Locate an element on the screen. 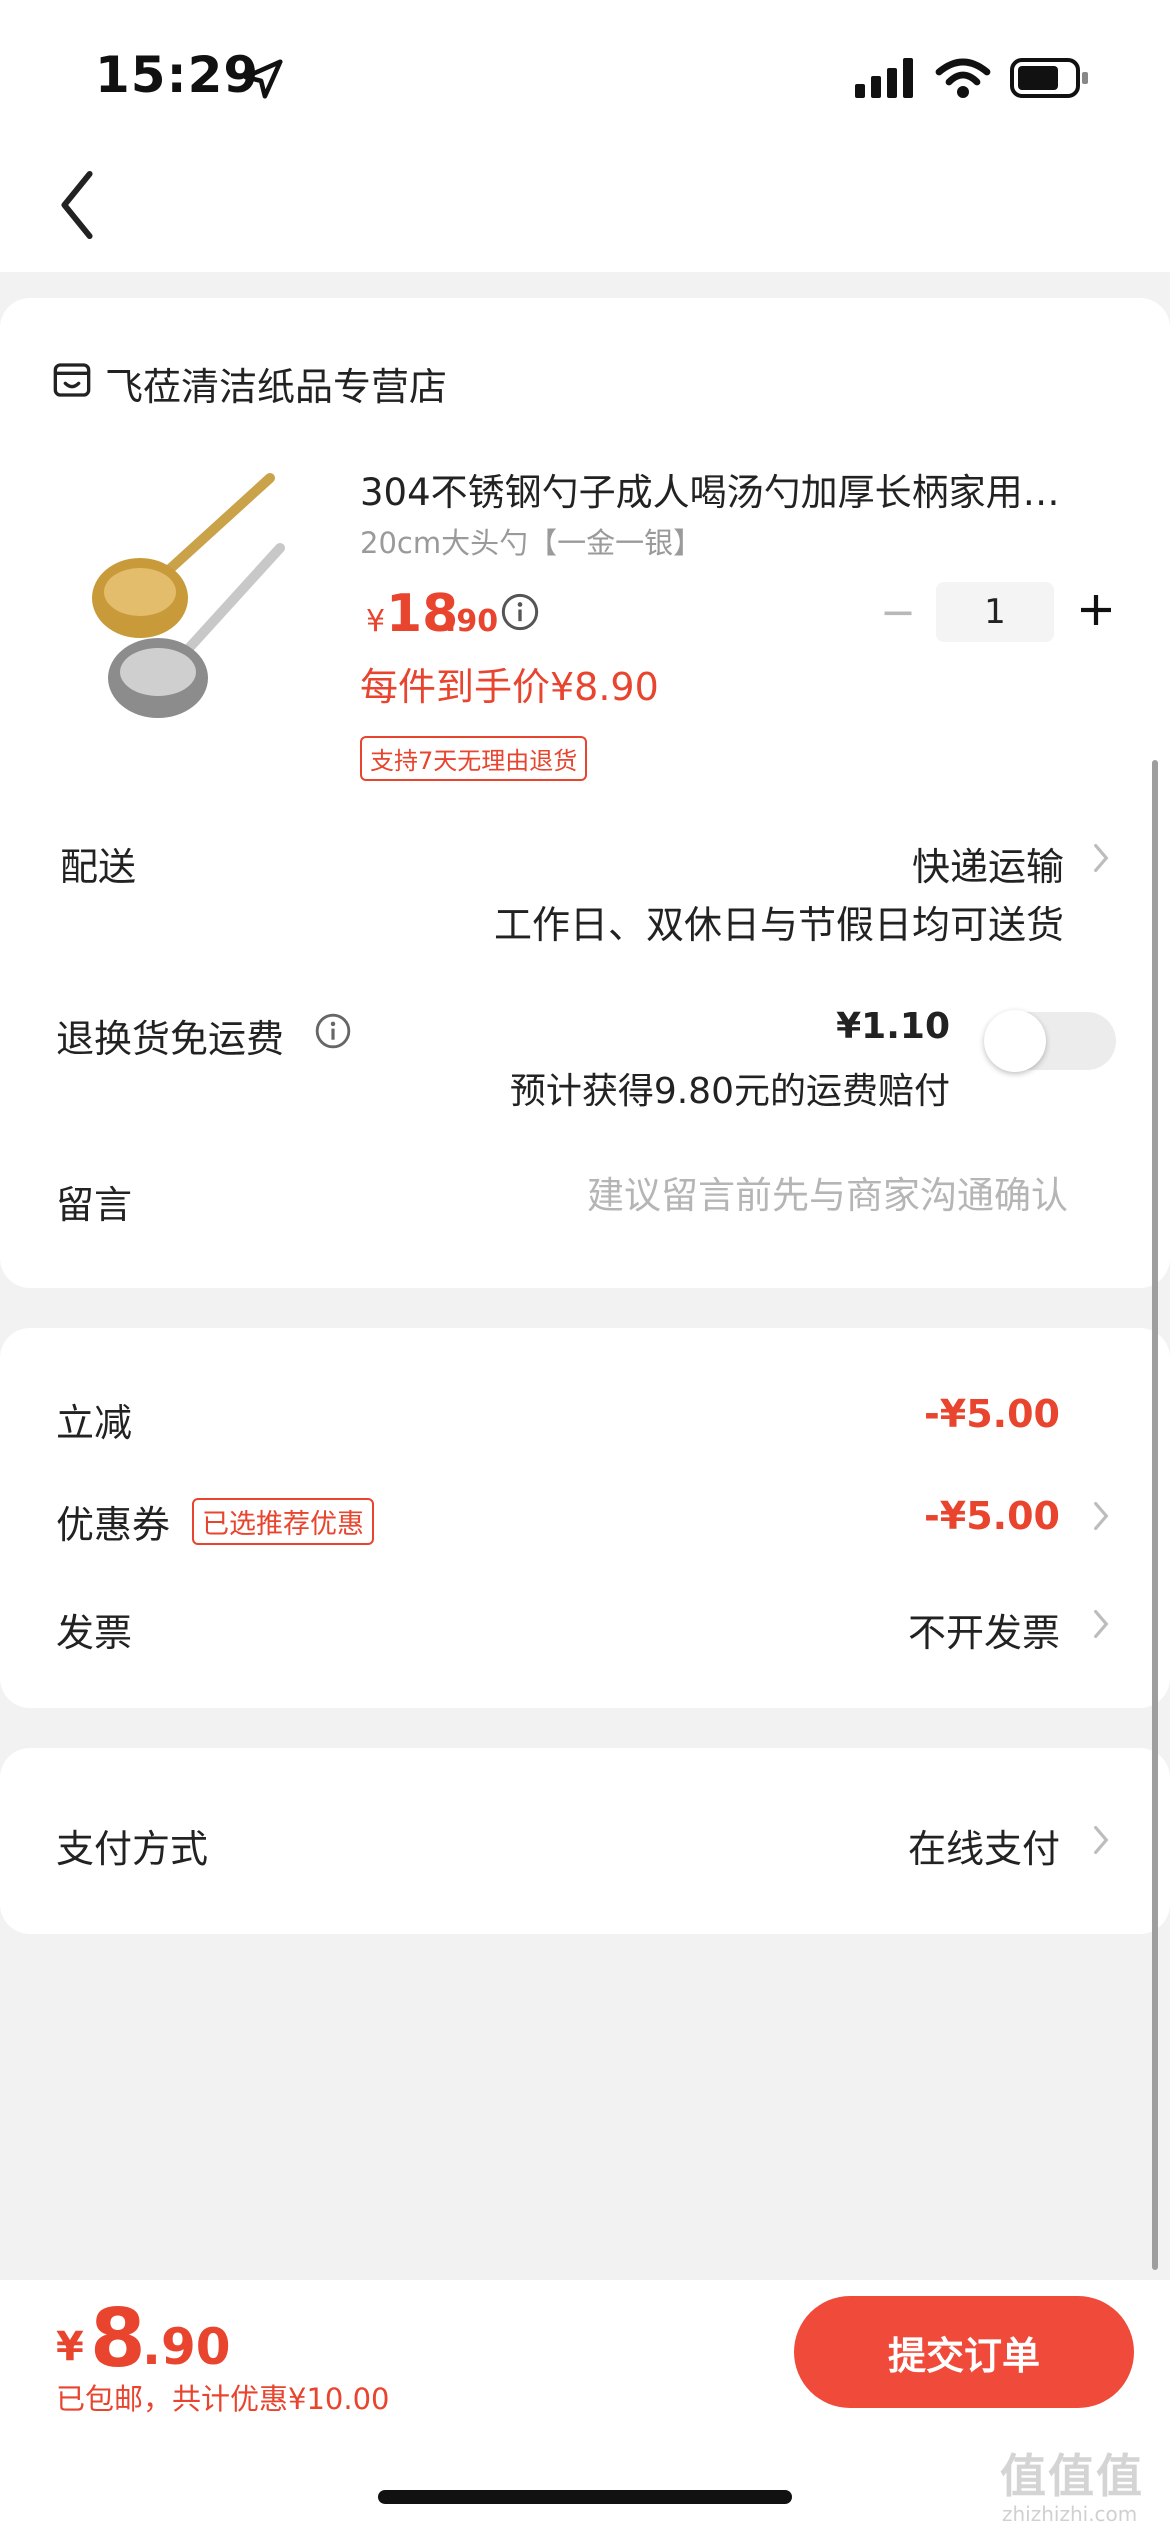 The height and width of the screenshot is (2532, 1170). coupon-badge: 已选推荐优惠 is located at coordinates (283, 1521).